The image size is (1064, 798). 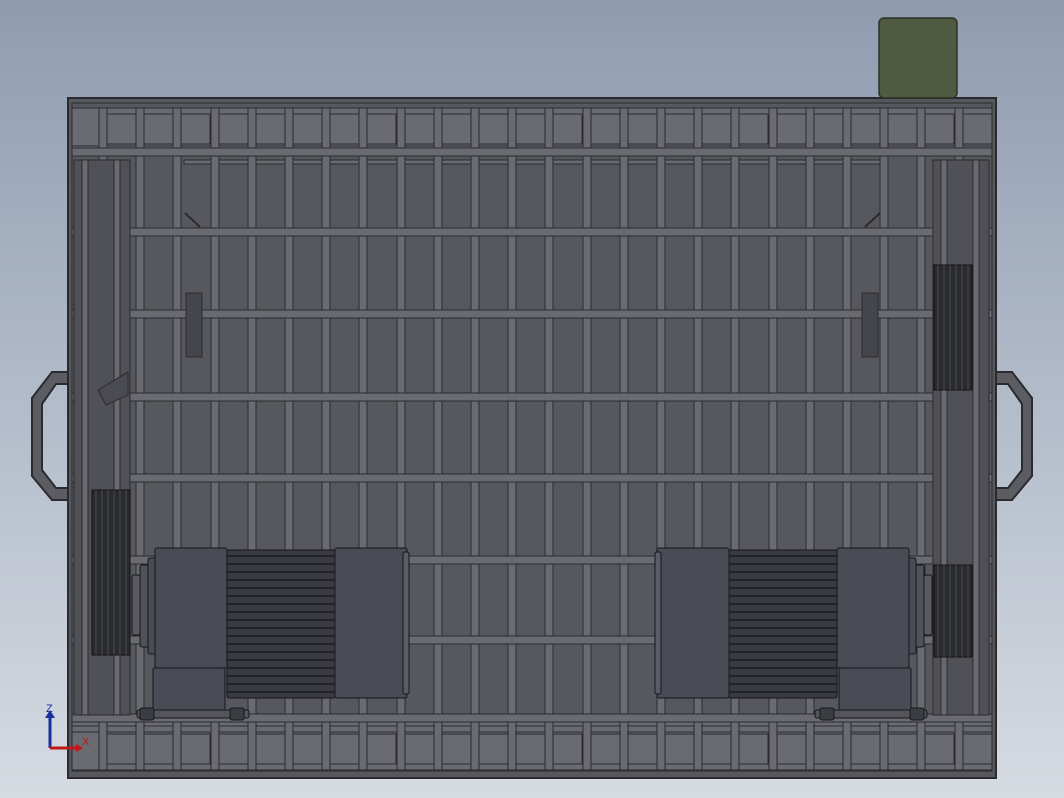 What do you see at coordinates (870, 325) in the screenshot?
I see `right-inner-bracket` at bounding box center [870, 325].